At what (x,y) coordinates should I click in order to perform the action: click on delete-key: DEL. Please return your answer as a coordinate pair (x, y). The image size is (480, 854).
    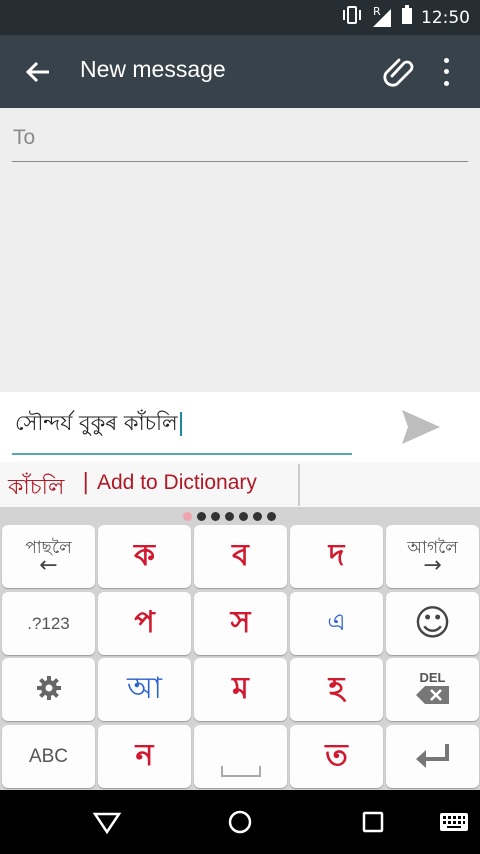
    Looking at the image, I should click on (432, 689).